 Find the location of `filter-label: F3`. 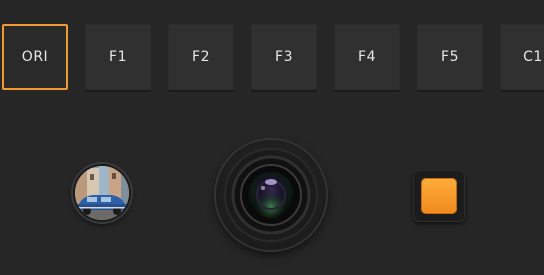

filter-label: F3 is located at coordinates (284, 57).